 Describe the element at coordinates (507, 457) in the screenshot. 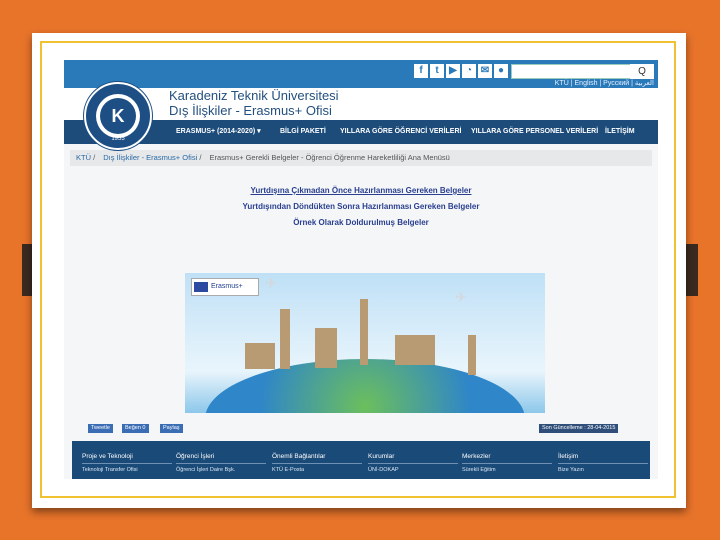

I see `footer-column: Merkezler Sürekli Eğitim` at that location.